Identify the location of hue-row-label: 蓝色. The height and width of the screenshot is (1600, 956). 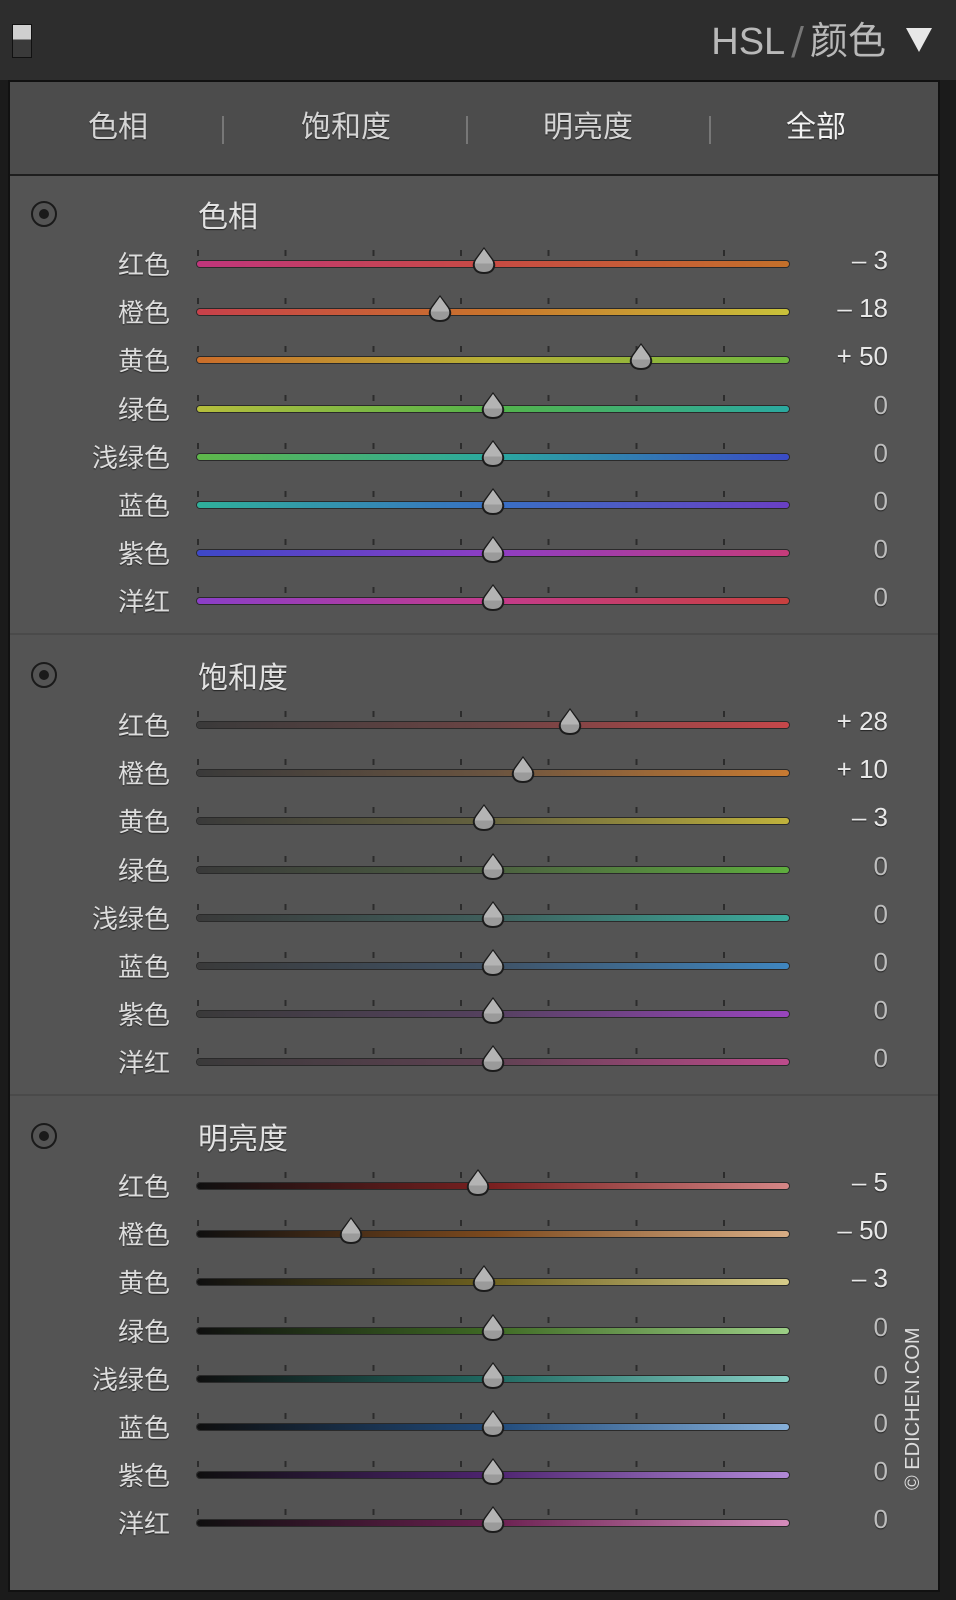
(143, 507).